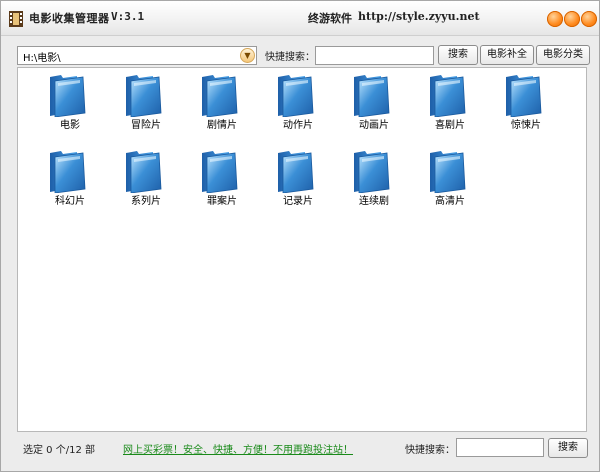 This screenshot has width=600, height=472. Describe the element at coordinates (16, 19) in the screenshot. I see `film-app-icon` at that location.